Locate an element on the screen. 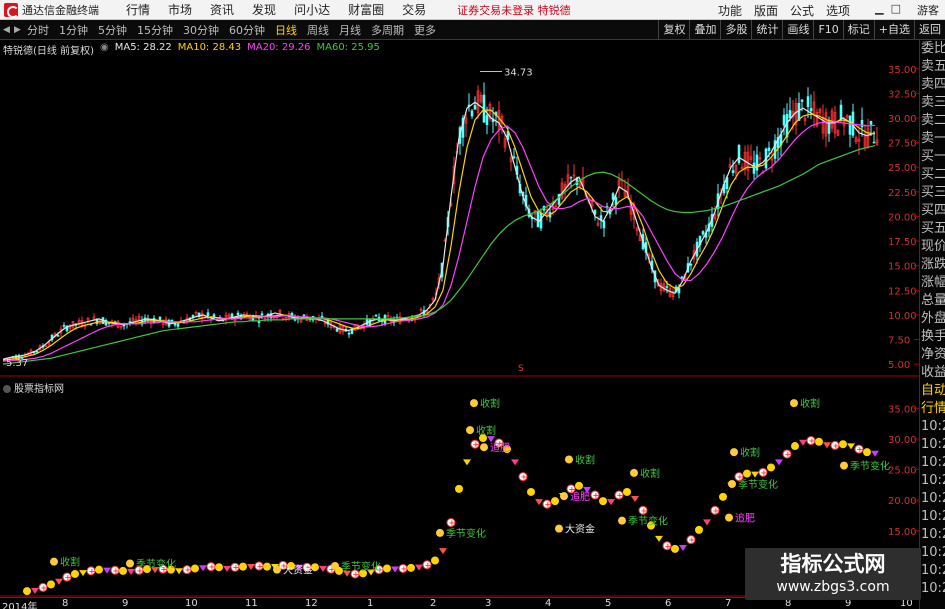 The image size is (945, 609). menu-item: 问小达 is located at coordinates (314, 9).